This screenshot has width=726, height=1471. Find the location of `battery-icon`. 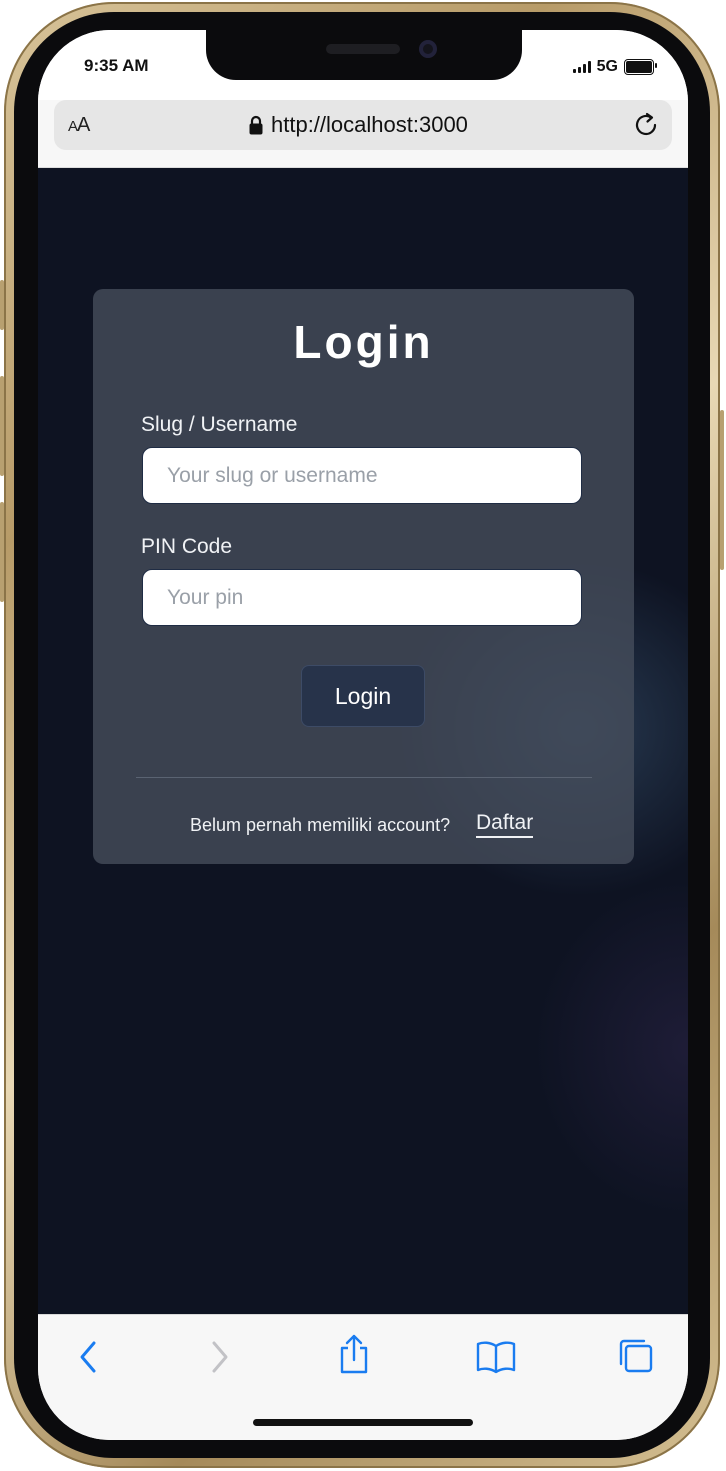

battery-icon is located at coordinates (640, 67).